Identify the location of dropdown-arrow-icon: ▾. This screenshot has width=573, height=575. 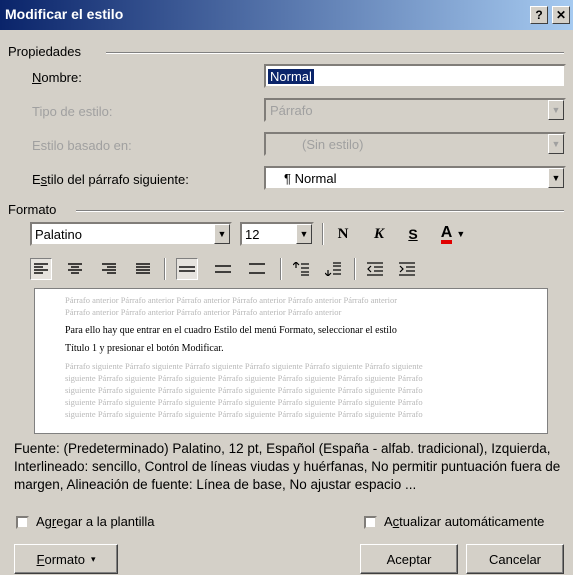
(93, 558).